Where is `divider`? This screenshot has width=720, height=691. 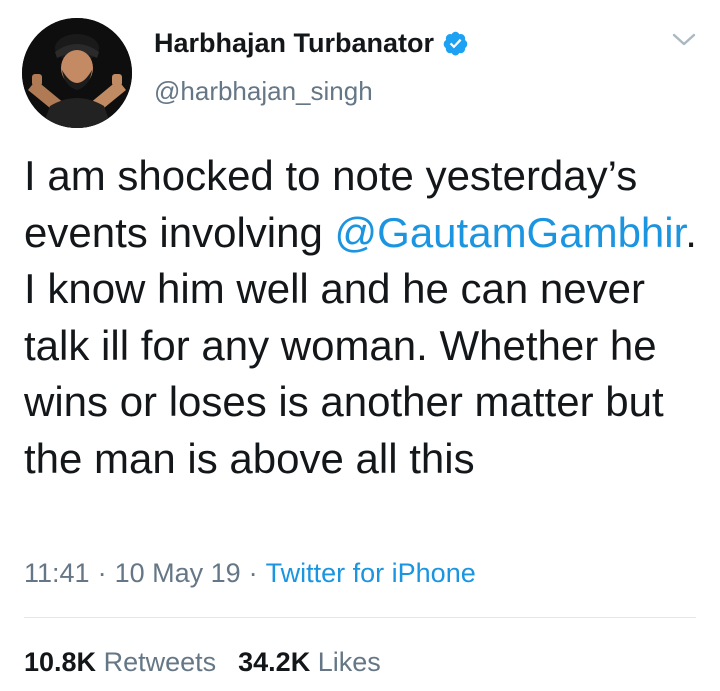
divider is located at coordinates (360, 617).